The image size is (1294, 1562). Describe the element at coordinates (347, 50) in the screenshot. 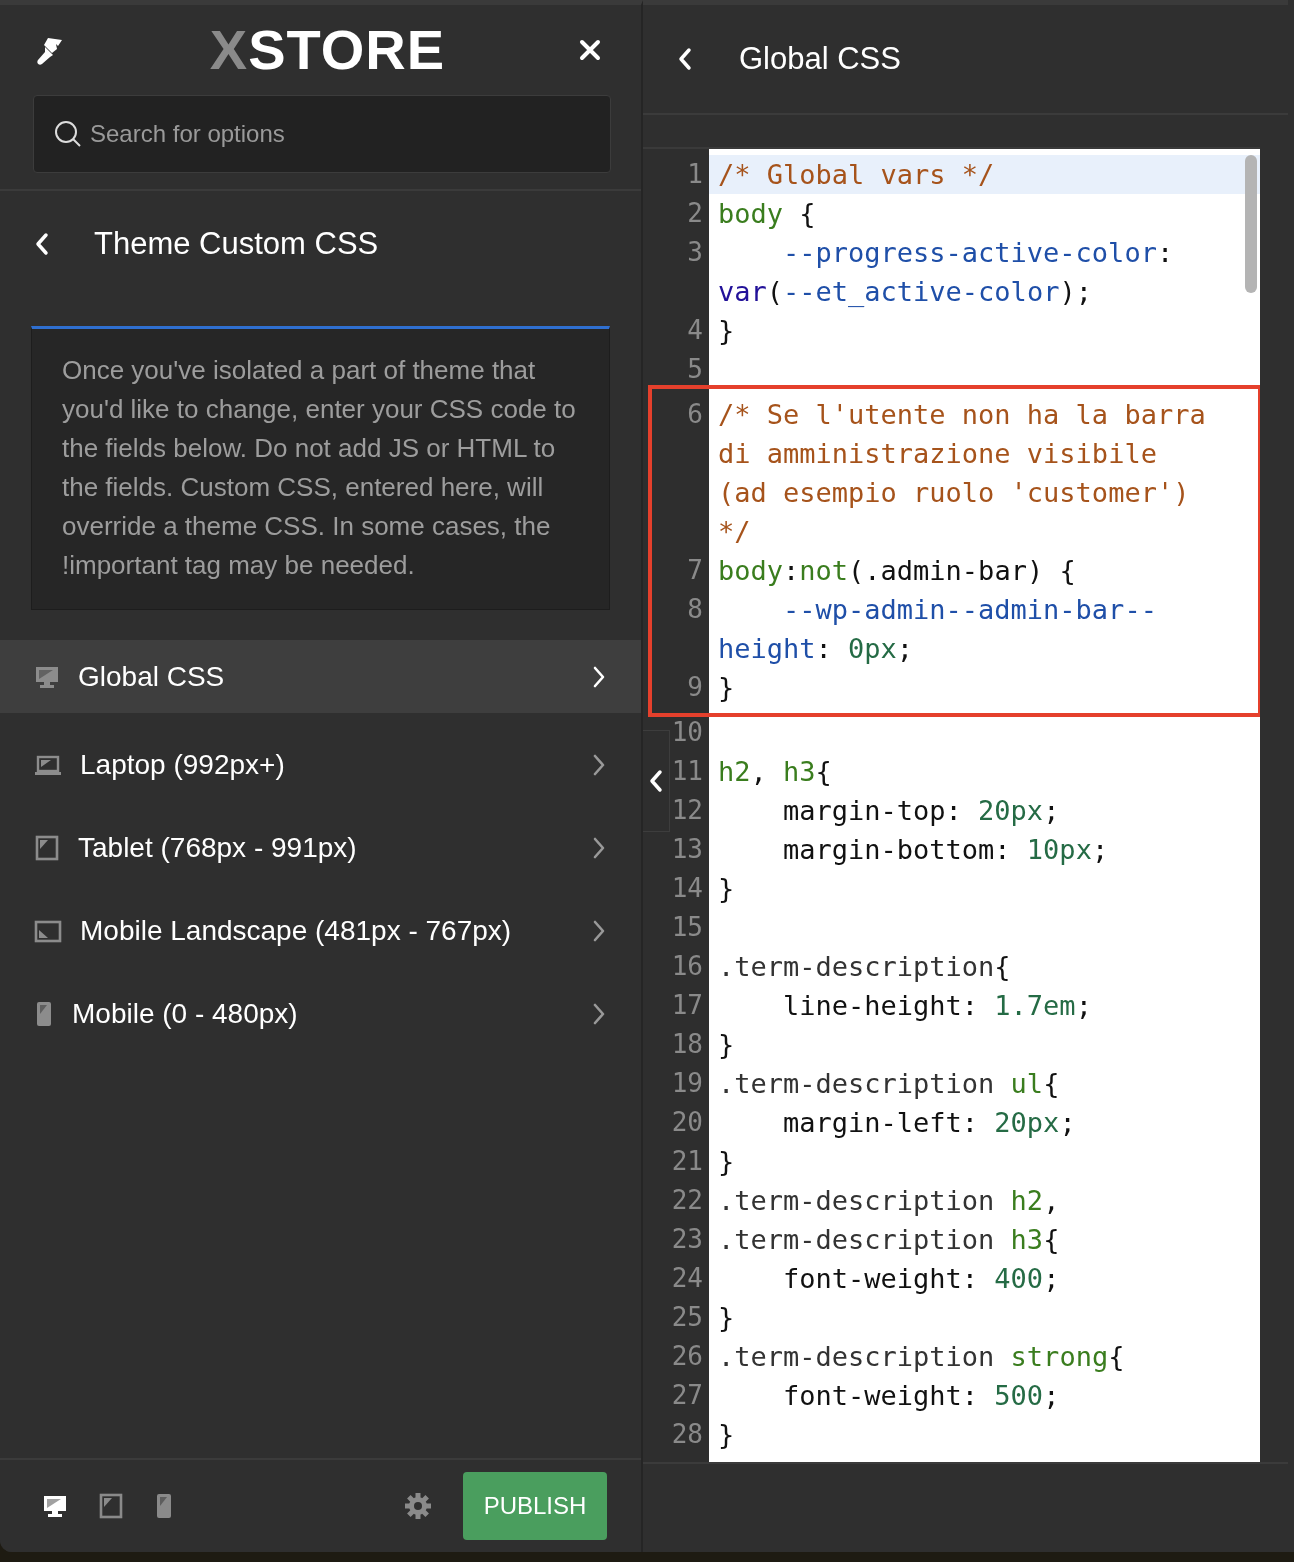

I see `logo-text: STORE` at that location.